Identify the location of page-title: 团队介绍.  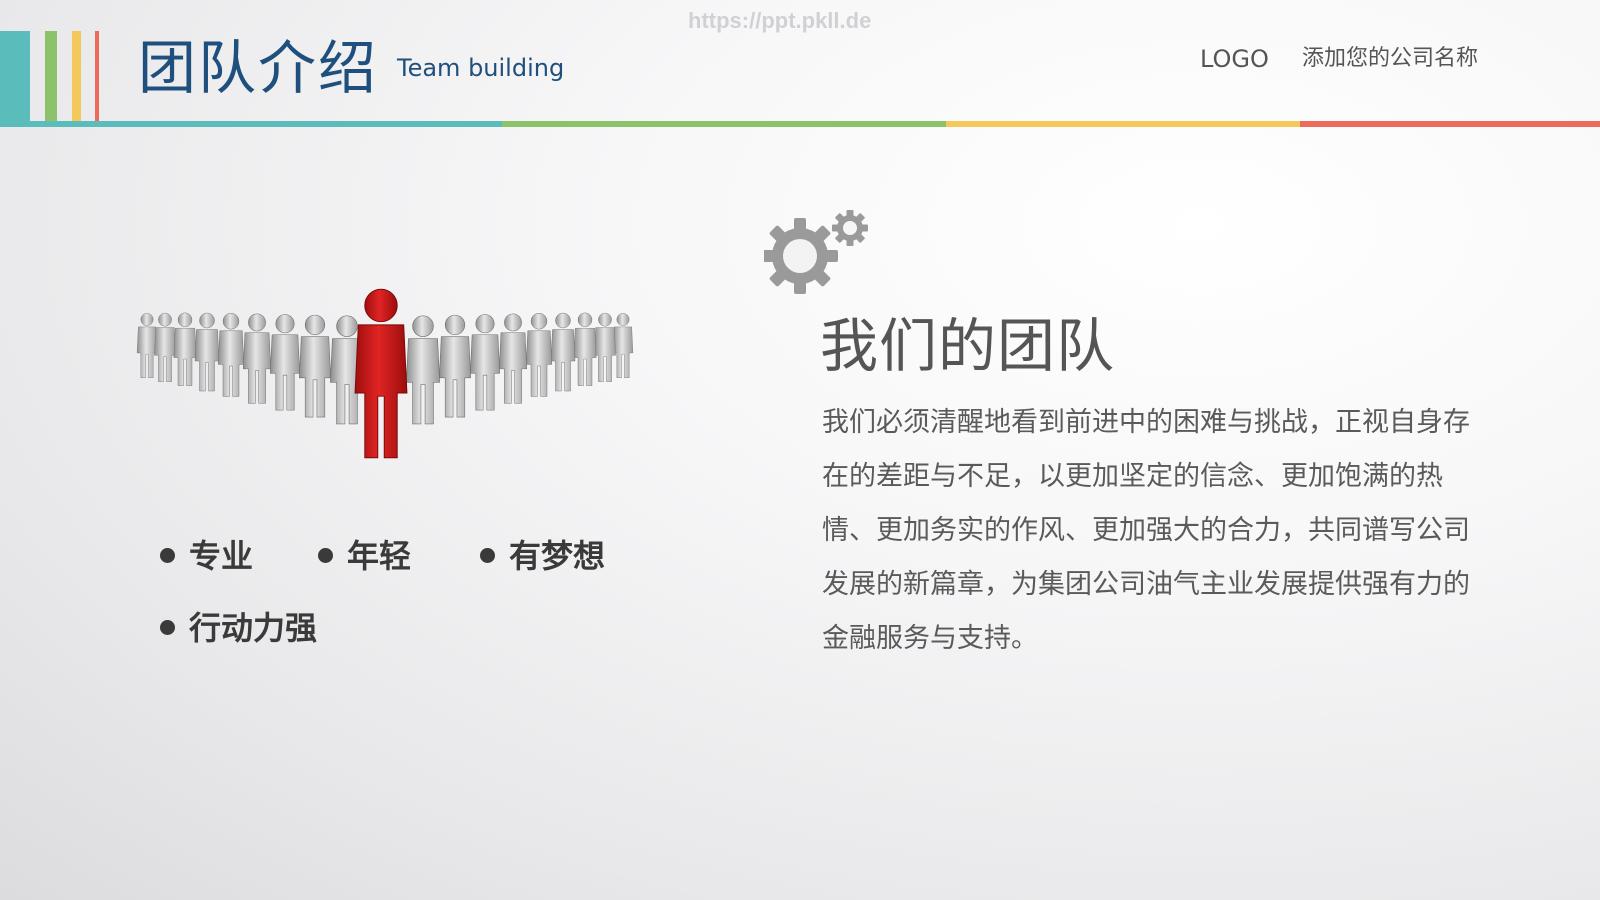
(258, 68).